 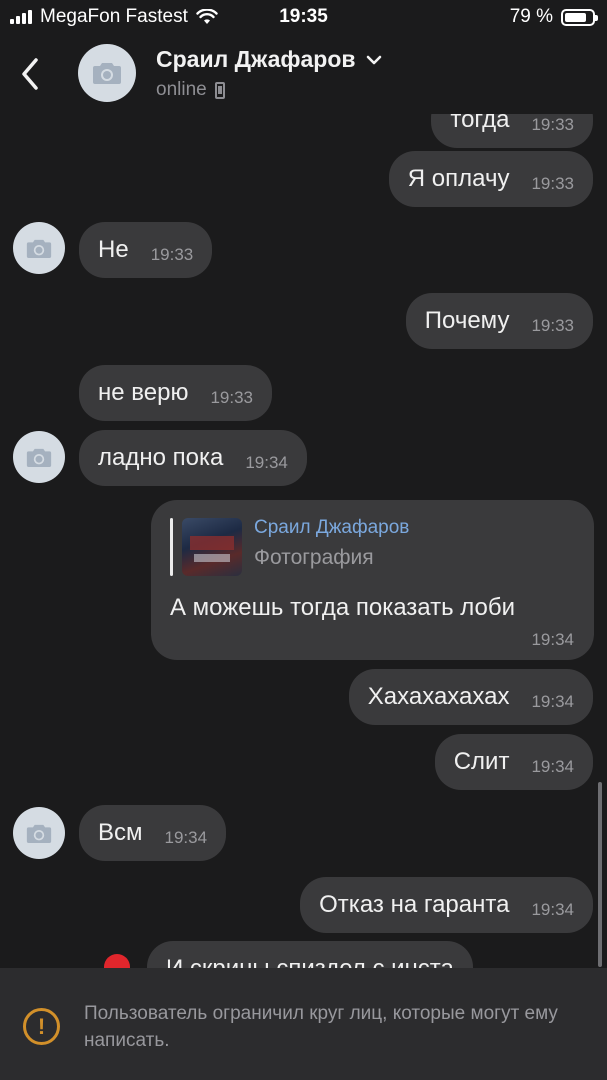 I want to click on photo-thumbnail, so click(x=212, y=547).